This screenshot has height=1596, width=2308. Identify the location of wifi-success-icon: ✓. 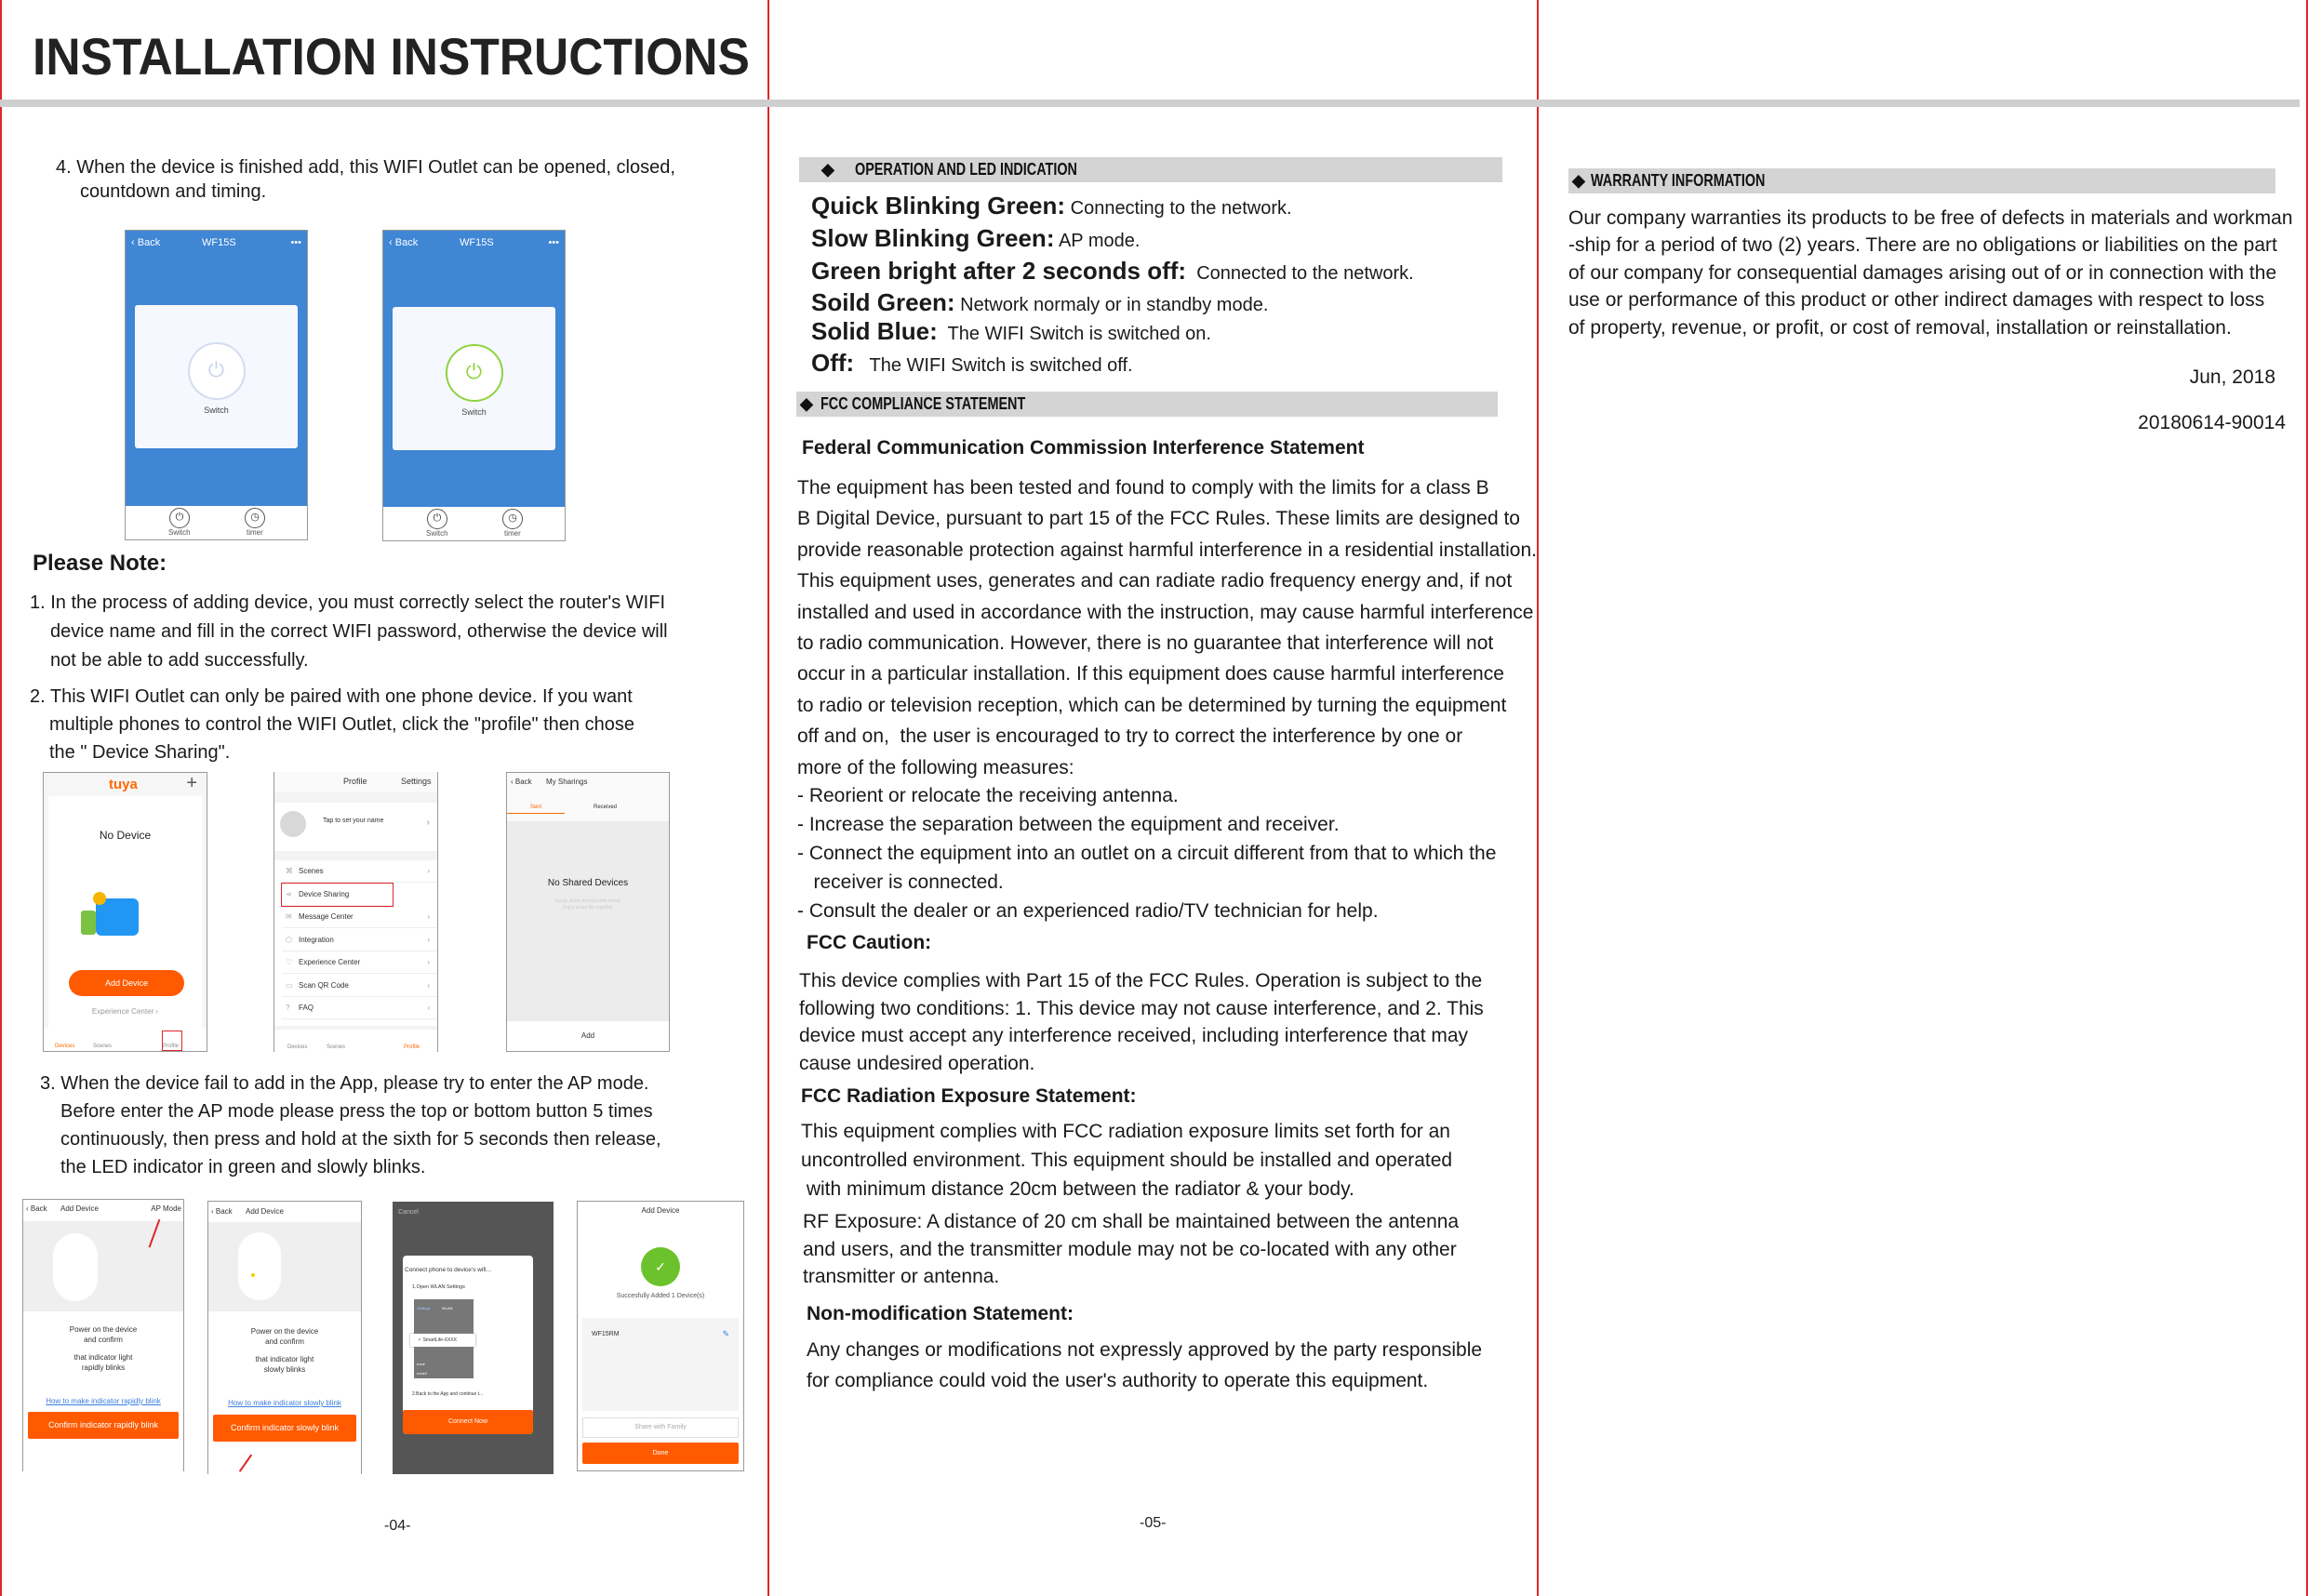
(660, 1267).